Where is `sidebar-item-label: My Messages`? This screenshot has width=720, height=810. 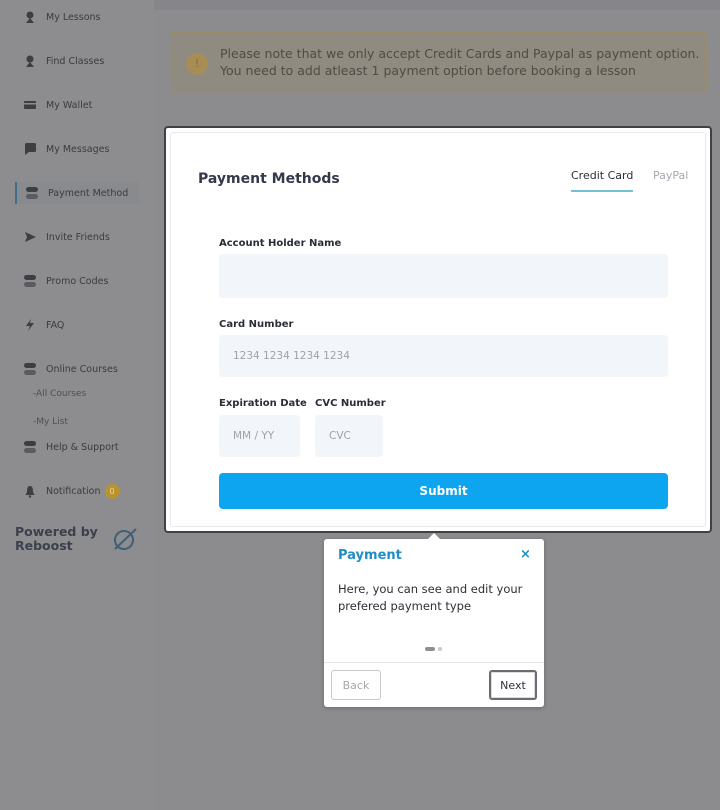 sidebar-item-label: My Messages is located at coordinates (78, 149).